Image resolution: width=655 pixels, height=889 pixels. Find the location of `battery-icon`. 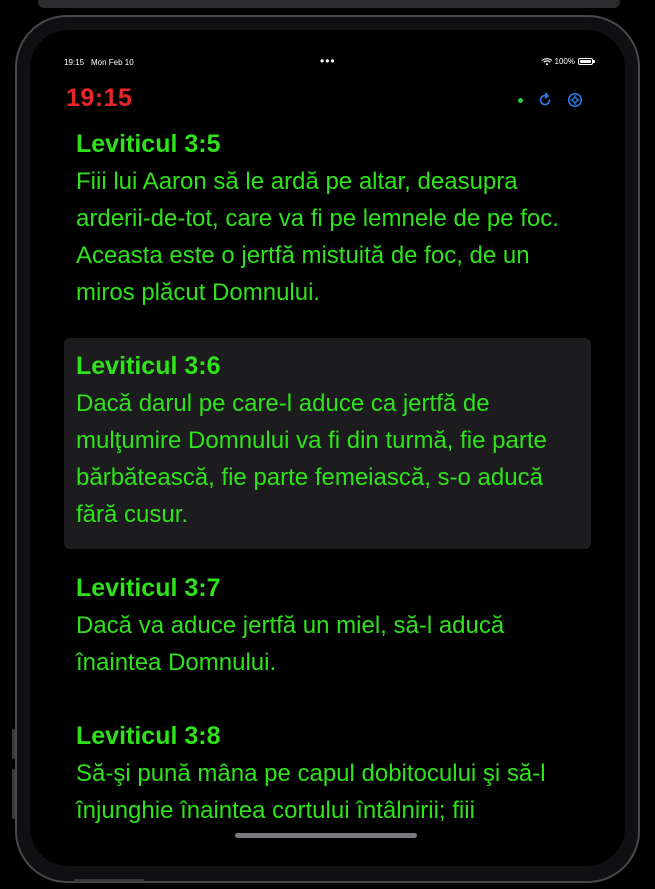

battery-icon is located at coordinates (586, 61).